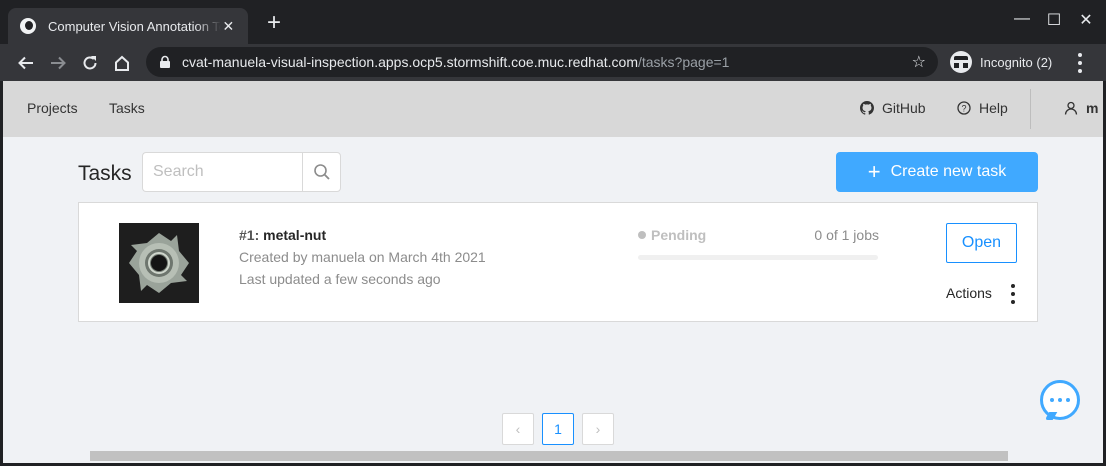 This screenshot has height=466, width=1106. Describe the element at coordinates (1071, 108) in the screenshot. I see `user-icon` at that location.